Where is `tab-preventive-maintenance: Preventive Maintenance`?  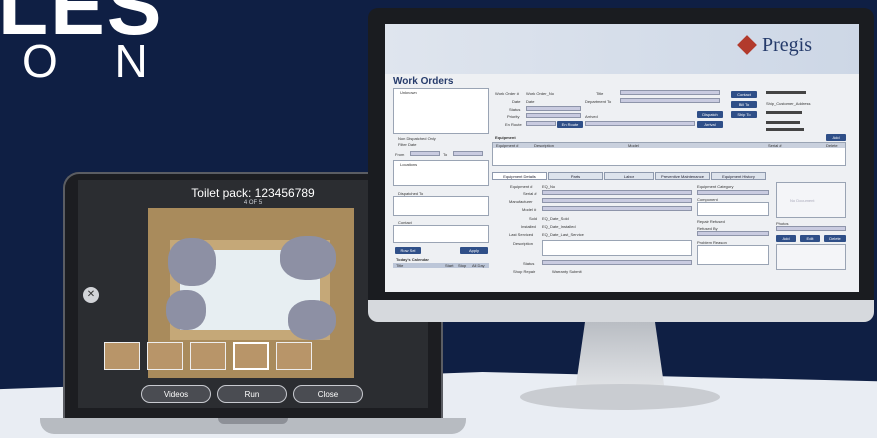 tab-preventive-maintenance: Preventive Maintenance is located at coordinates (682, 176).